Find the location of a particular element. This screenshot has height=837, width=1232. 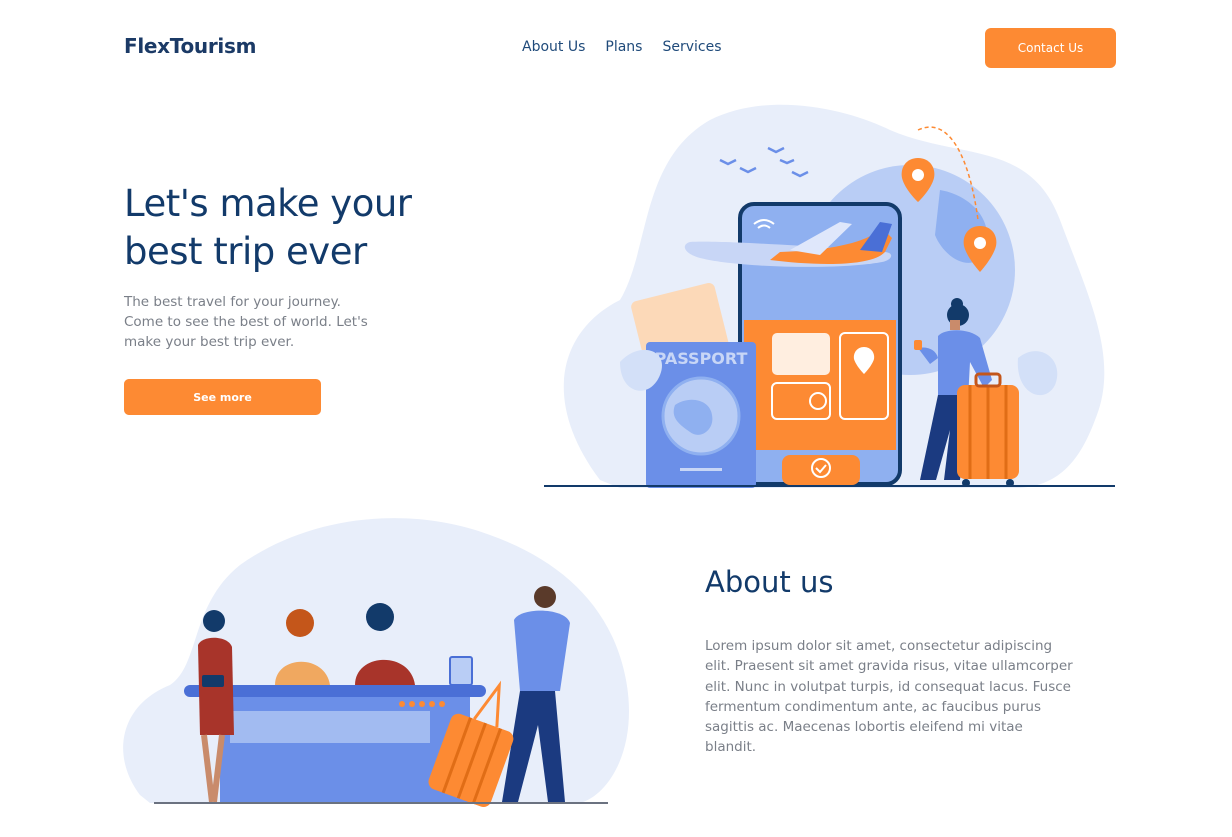

main-nav: About Us Plans Services is located at coordinates (622, 47).